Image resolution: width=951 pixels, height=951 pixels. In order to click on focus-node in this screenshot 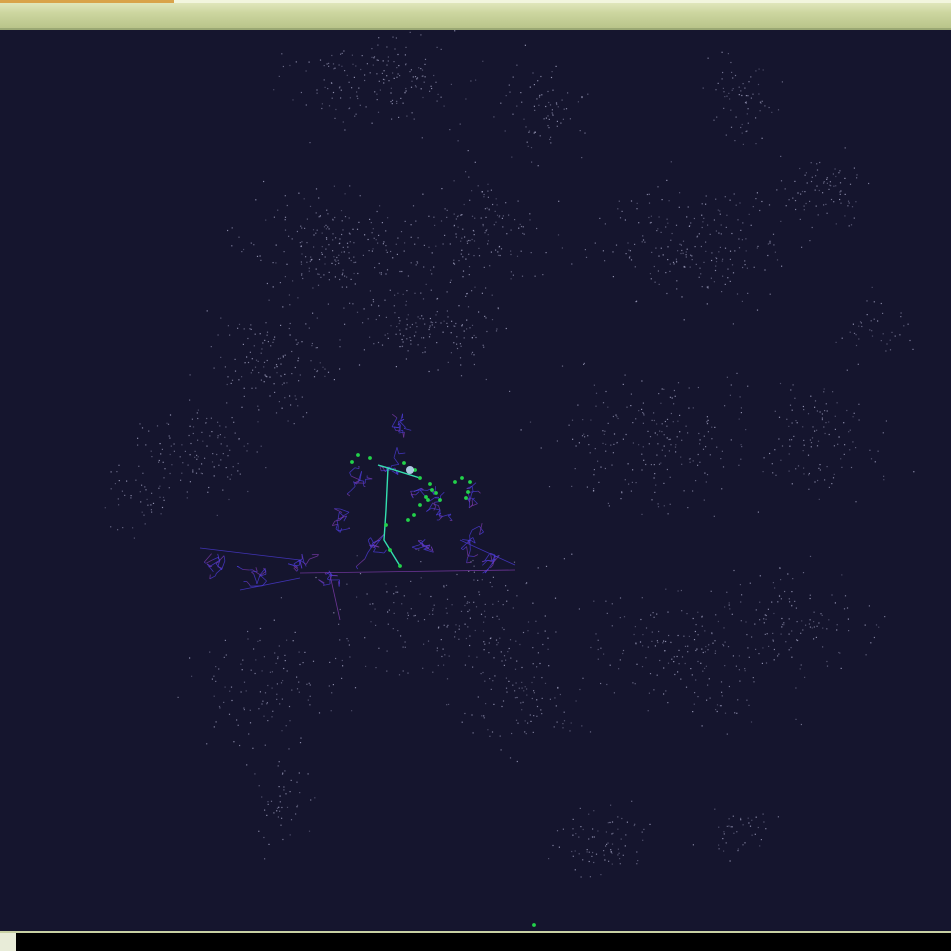, I will do `click(410, 470)`.